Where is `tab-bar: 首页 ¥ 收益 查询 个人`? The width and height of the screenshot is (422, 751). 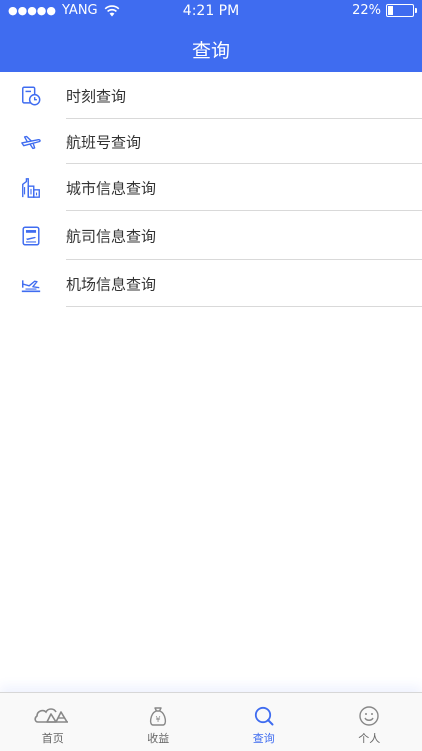
tab-bar: 首页 ¥ 收益 查询 个人 is located at coordinates (211, 721).